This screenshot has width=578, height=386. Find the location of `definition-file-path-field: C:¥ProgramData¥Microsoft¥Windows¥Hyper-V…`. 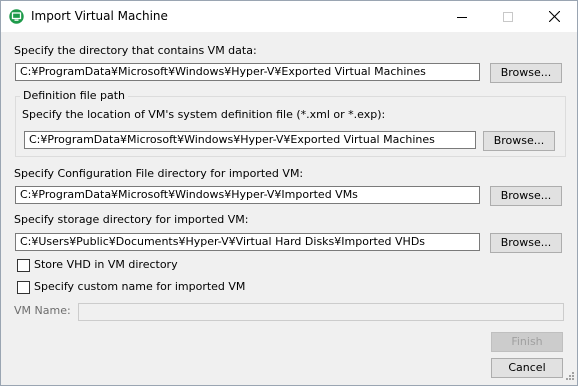

definition-file-path-field: C:¥ProgramData¥Microsoft¥Windows¥Hyper-V… is located at coordinates (250, 140).